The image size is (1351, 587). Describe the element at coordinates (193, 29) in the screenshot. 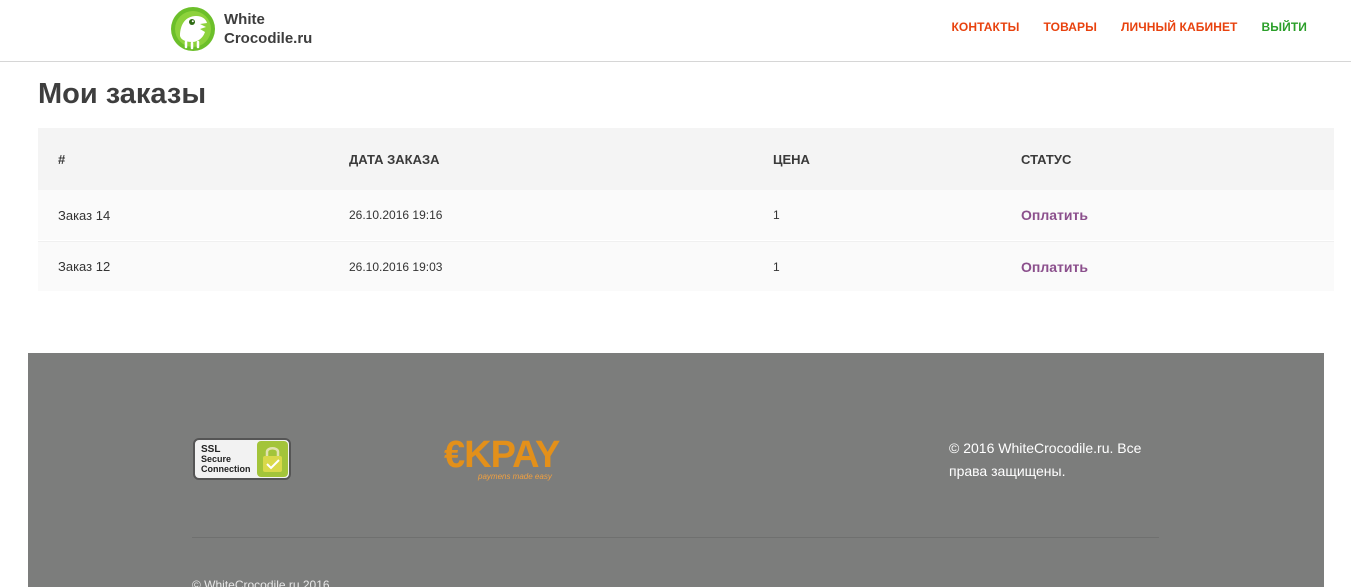

I see `crocodile-logo-icon` at that location.